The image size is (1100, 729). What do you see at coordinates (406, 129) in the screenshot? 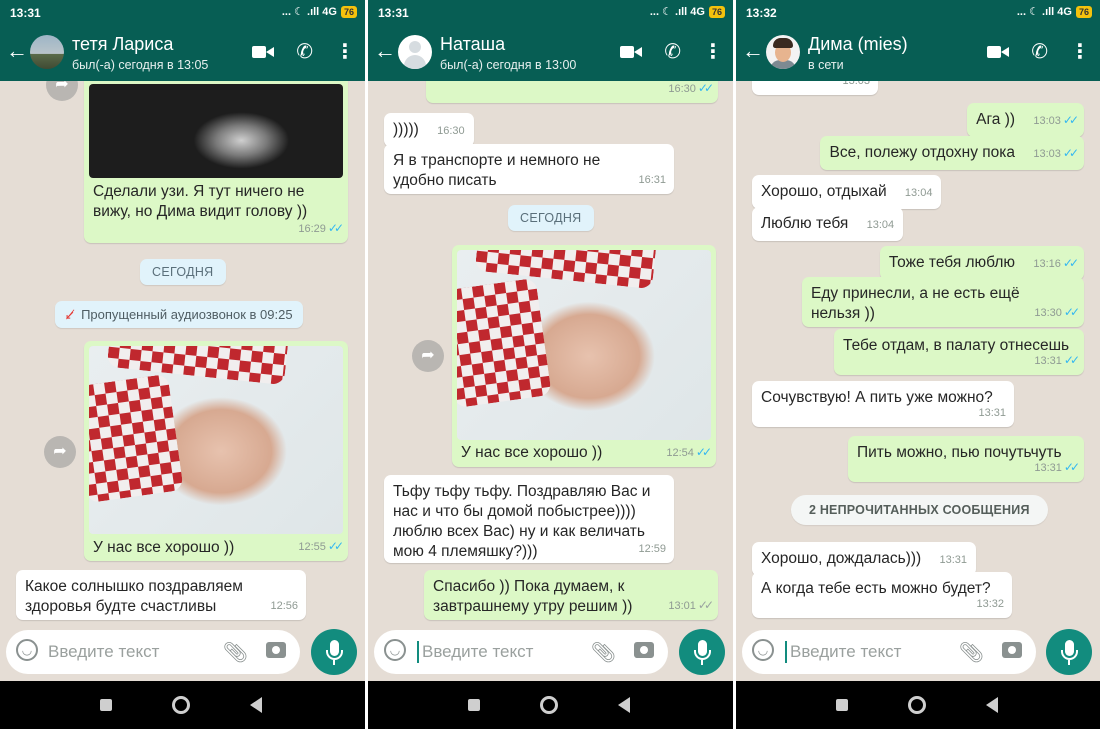
I see `message-text: )))))` at bounding box center [406, 129].